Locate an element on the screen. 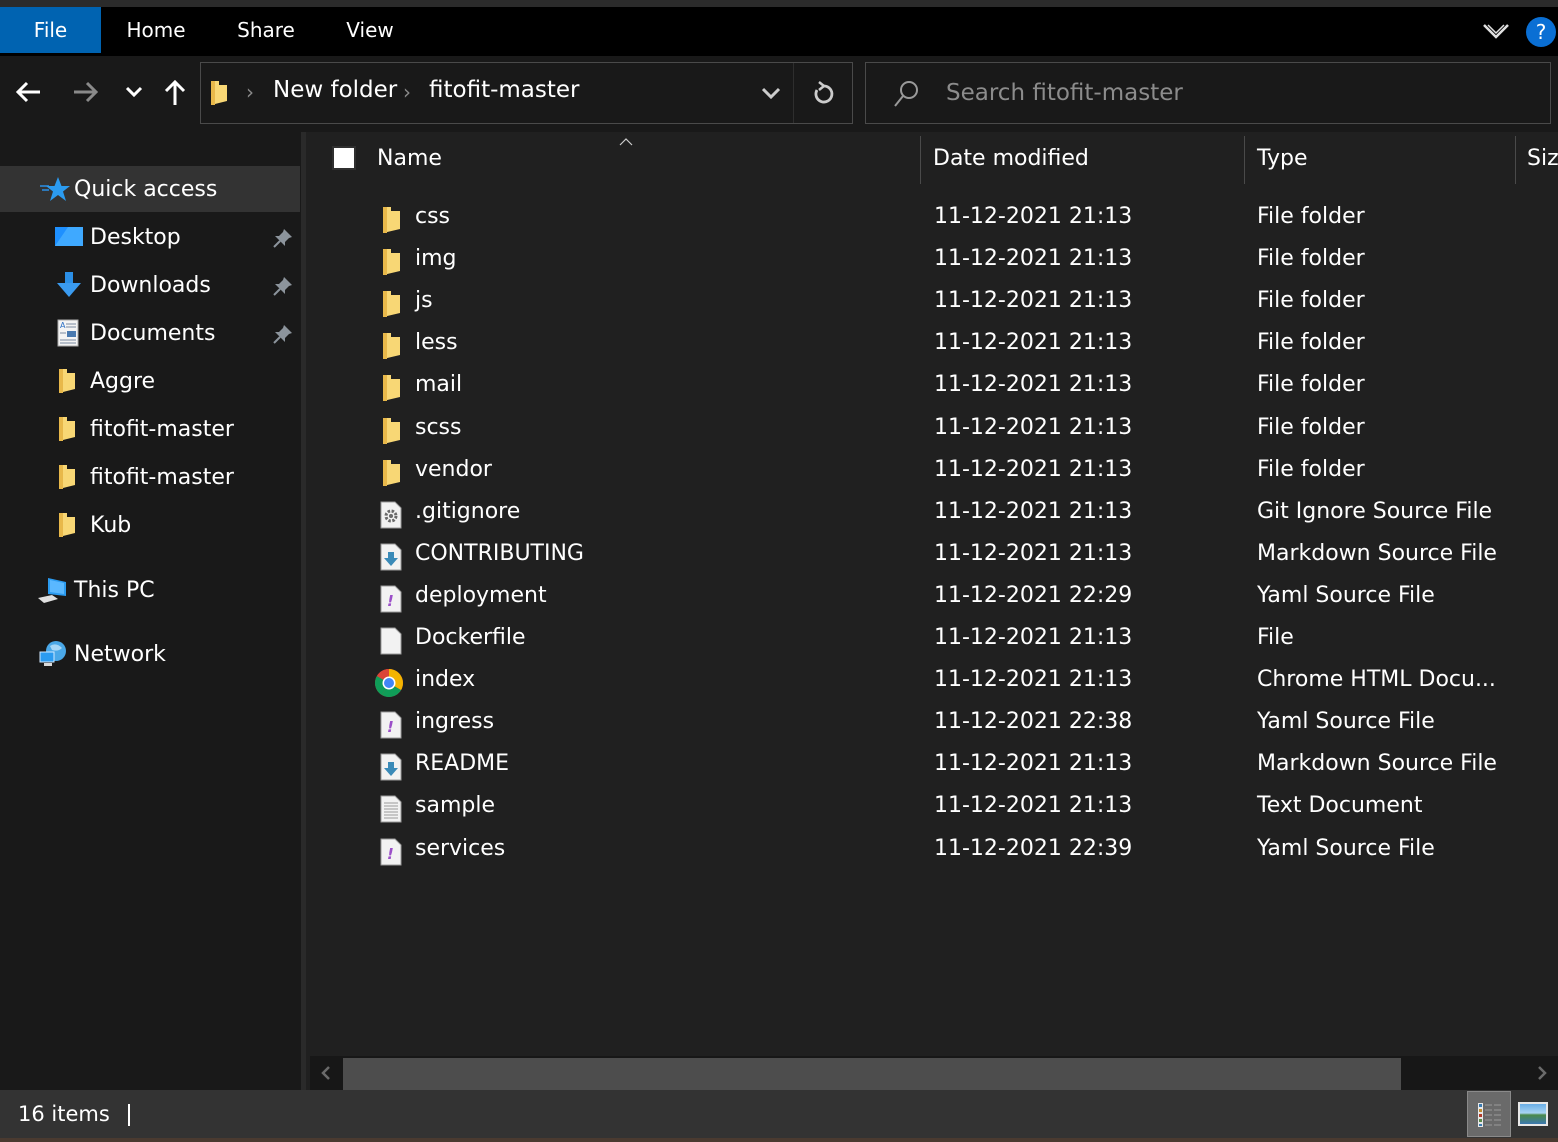  help-button: ? is located at coordinates (1541, 32).